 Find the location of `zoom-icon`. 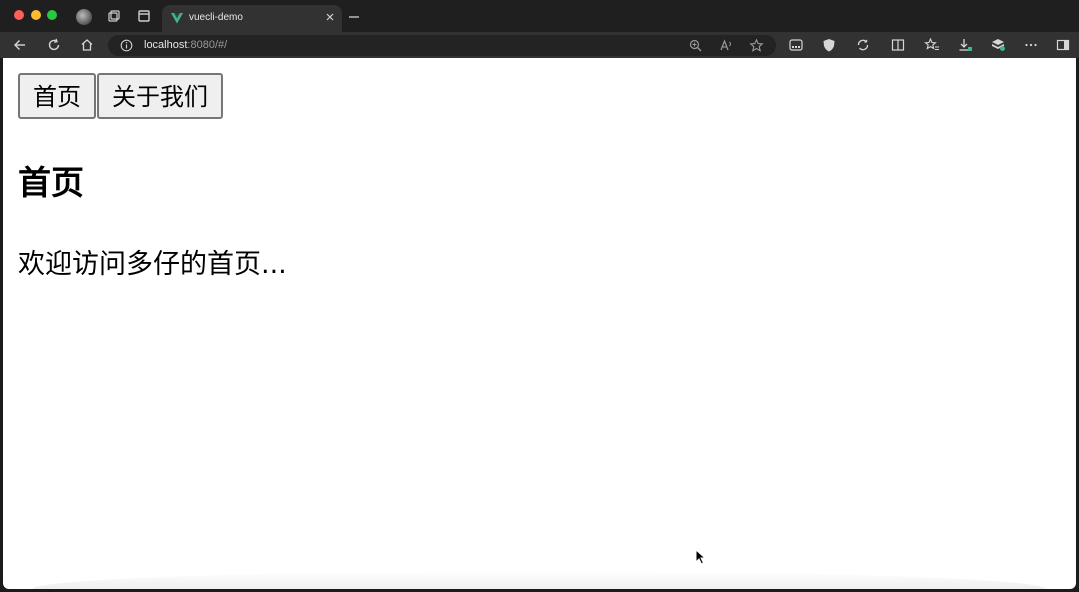

zoom-icon is located at coordinates (695, 45).